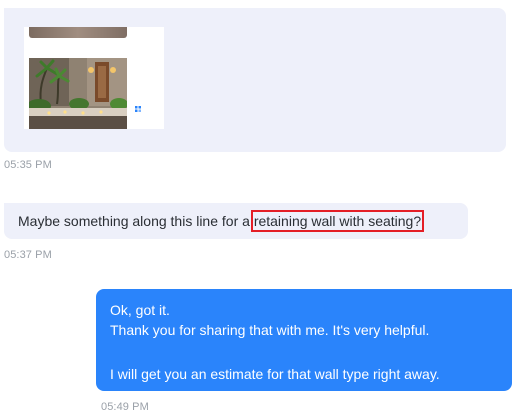  I want to click on image-preview-strip, so click(78, 32).